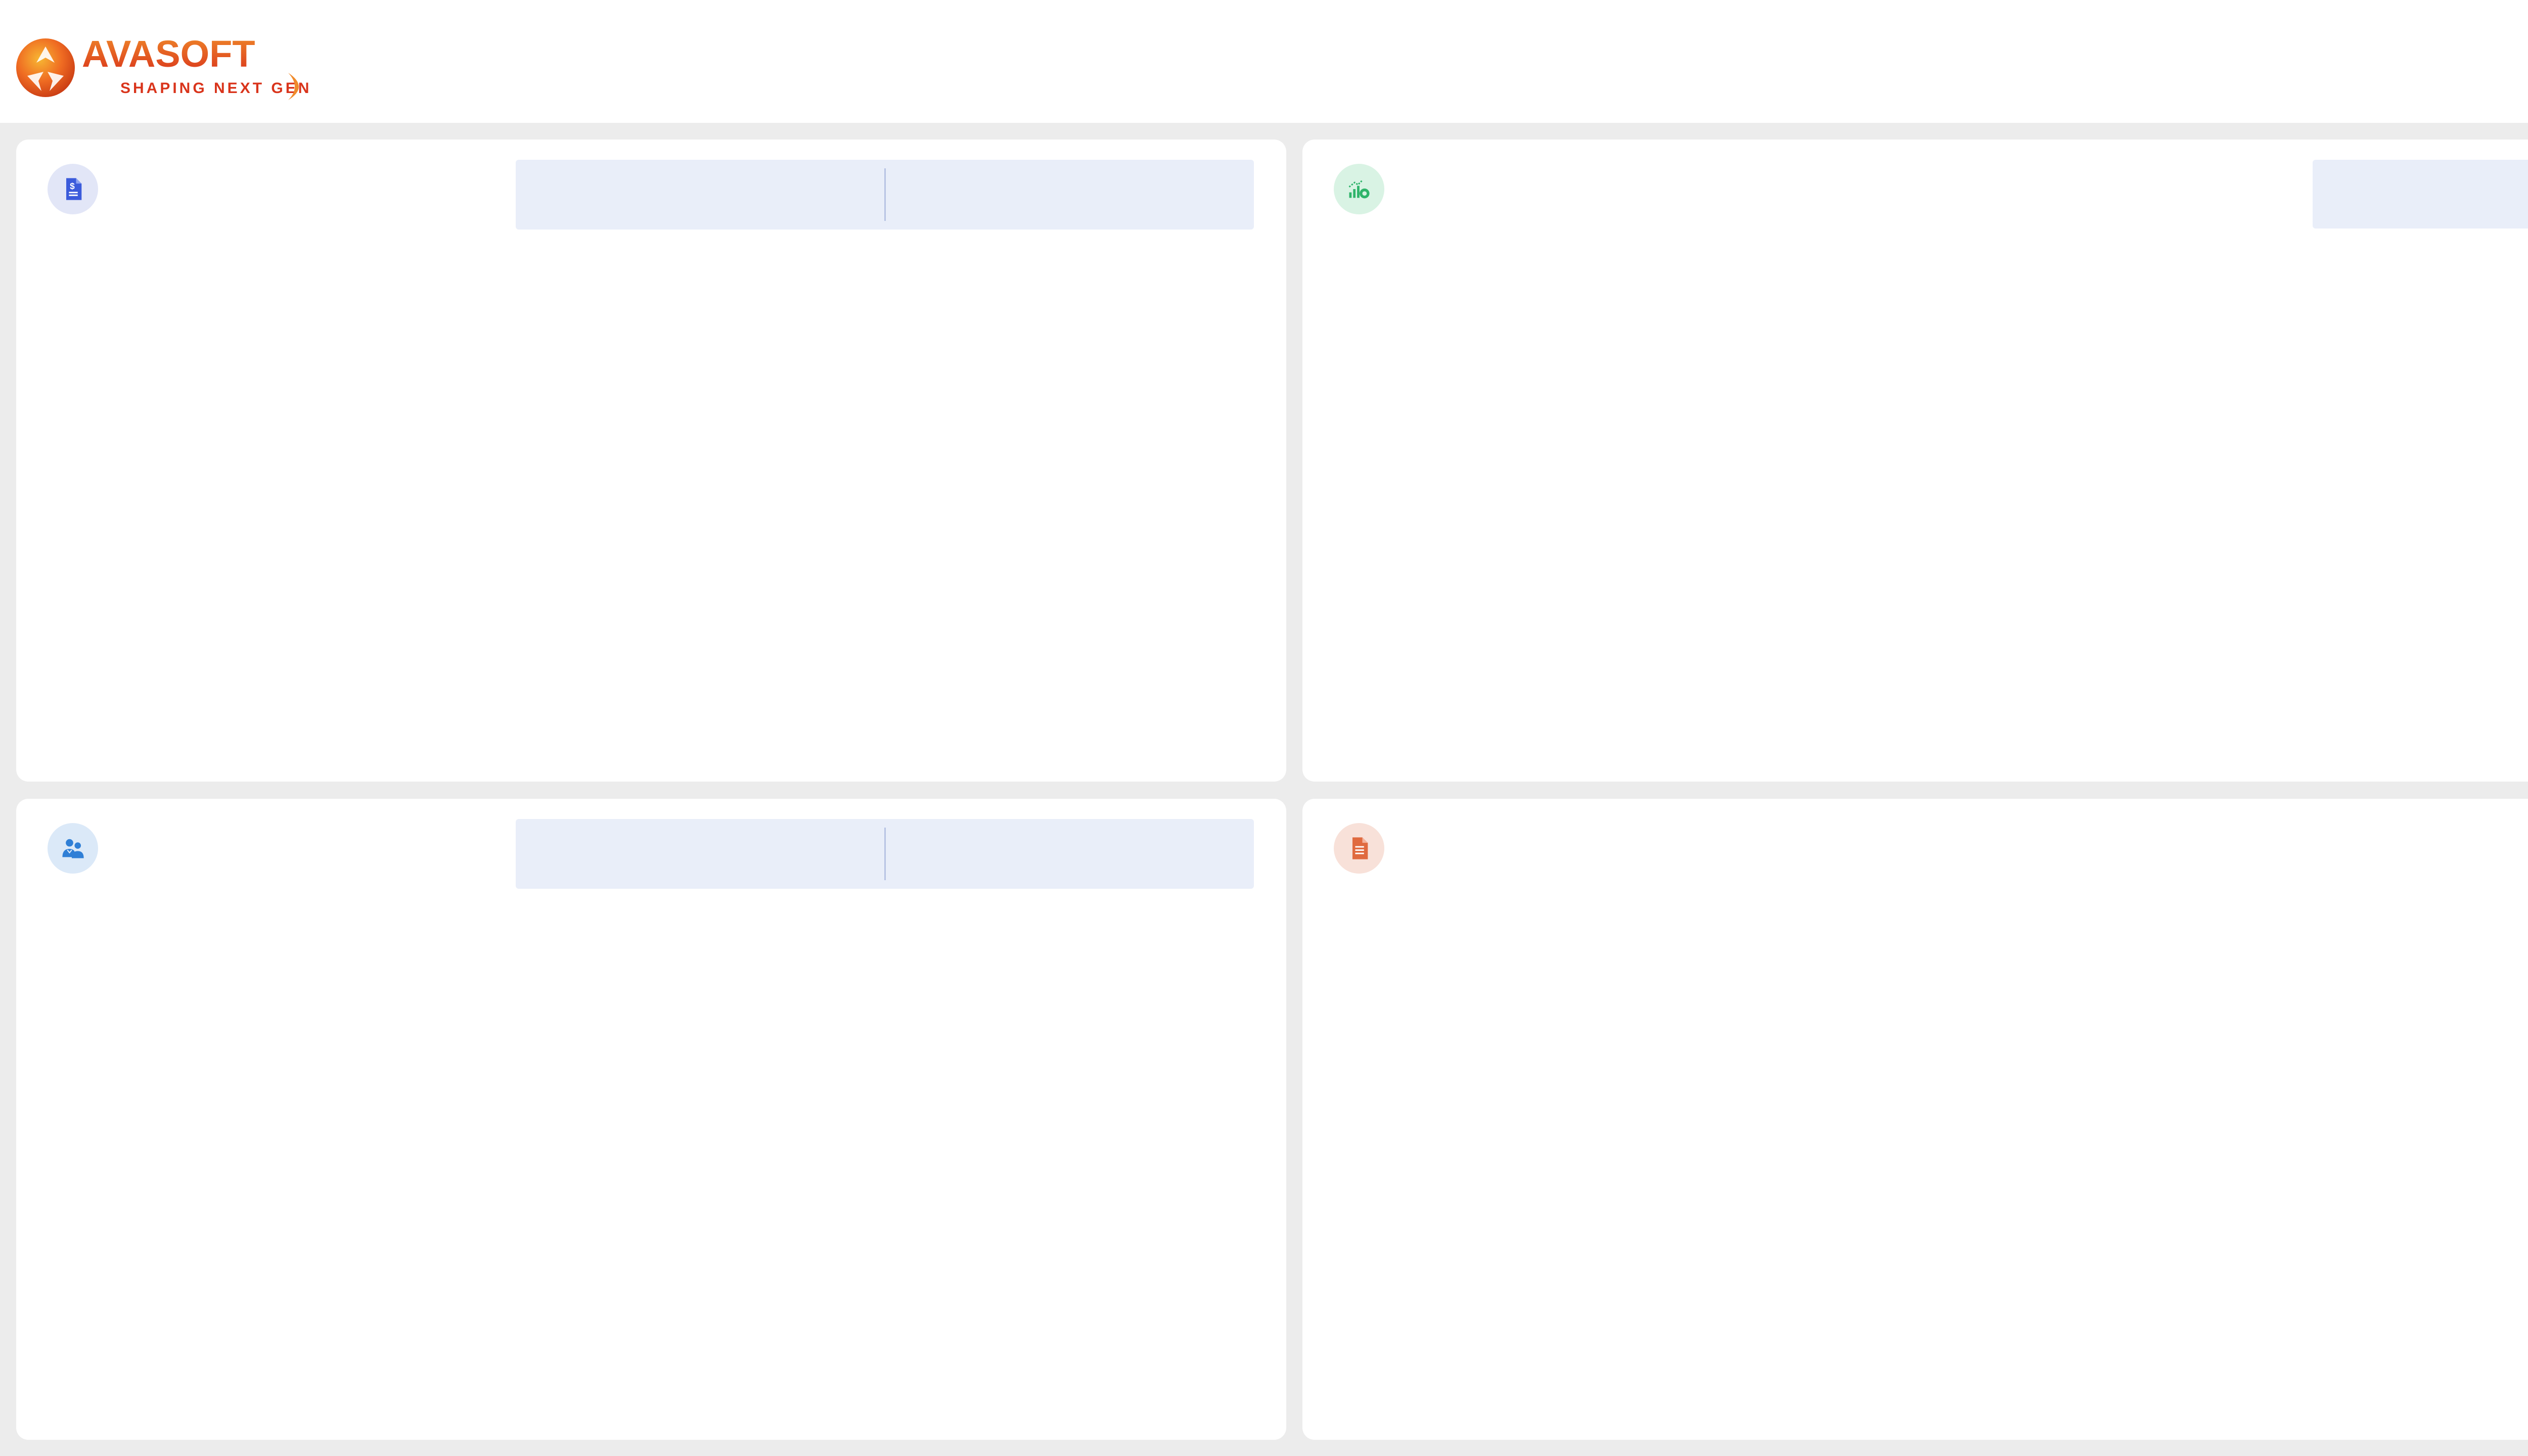 This screenshot has height=1456, width=2528. What do you see at coordinates (1359, 848) in the screenshot?
I see `document-icon` at bounding box center [1359, 848].